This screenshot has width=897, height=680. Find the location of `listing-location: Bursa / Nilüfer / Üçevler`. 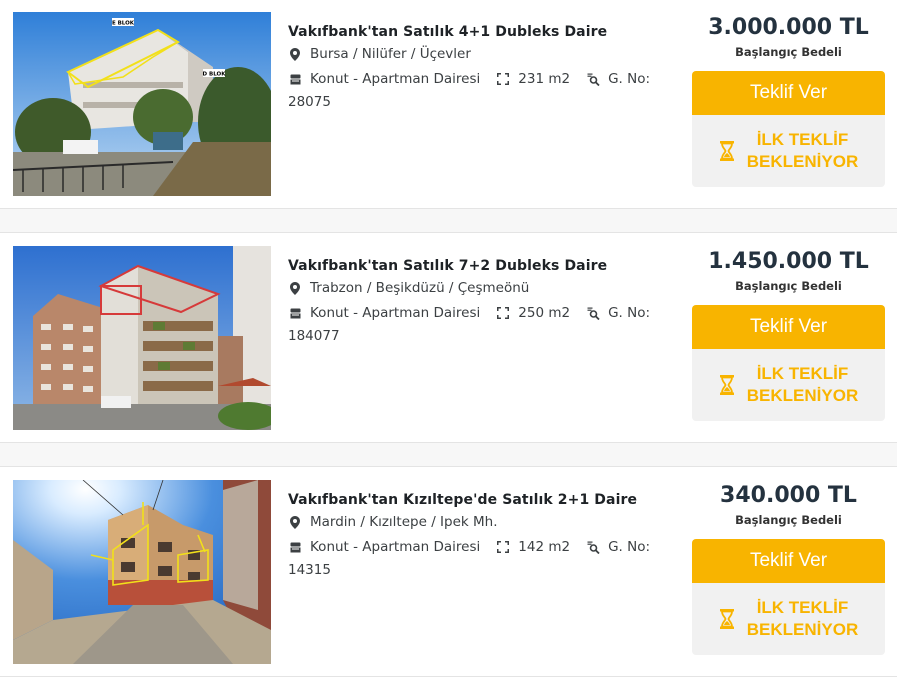

listing-location: Bursa / Nilüfer / Üçevler is located at coordinates (390, 54).